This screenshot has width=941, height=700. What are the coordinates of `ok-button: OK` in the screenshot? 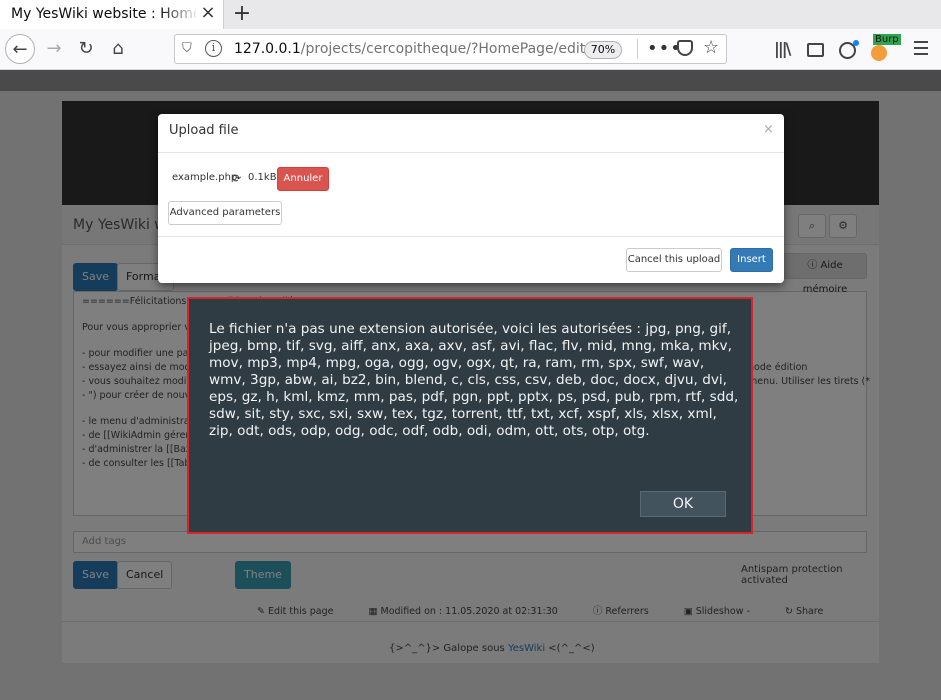 It's located at (683, 504).